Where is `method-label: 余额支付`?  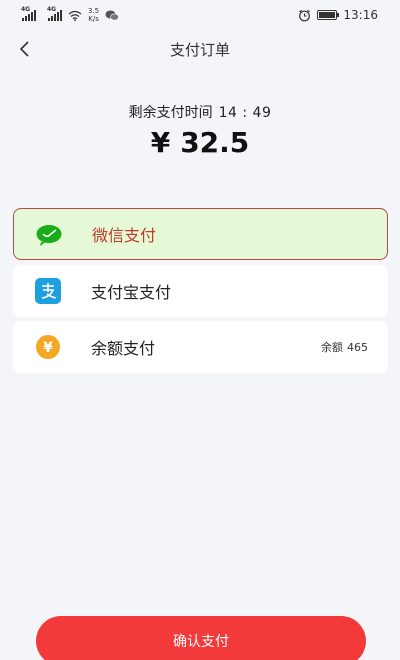 method-label: 余额支付 is located at coordinates (123, 348).